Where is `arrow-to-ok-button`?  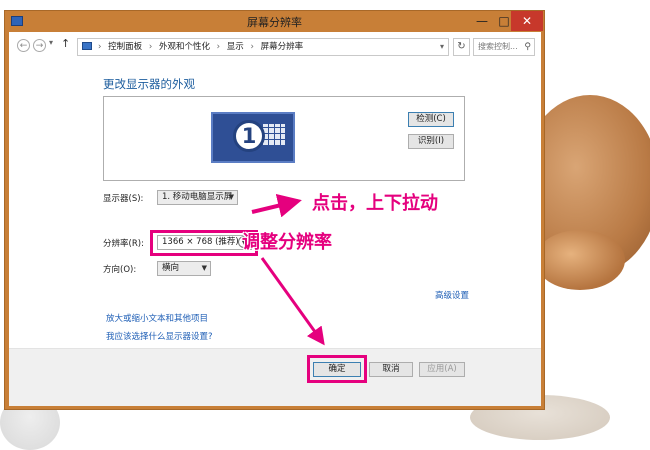
arrow-to-ok-button is located at coordinates (292, 301).